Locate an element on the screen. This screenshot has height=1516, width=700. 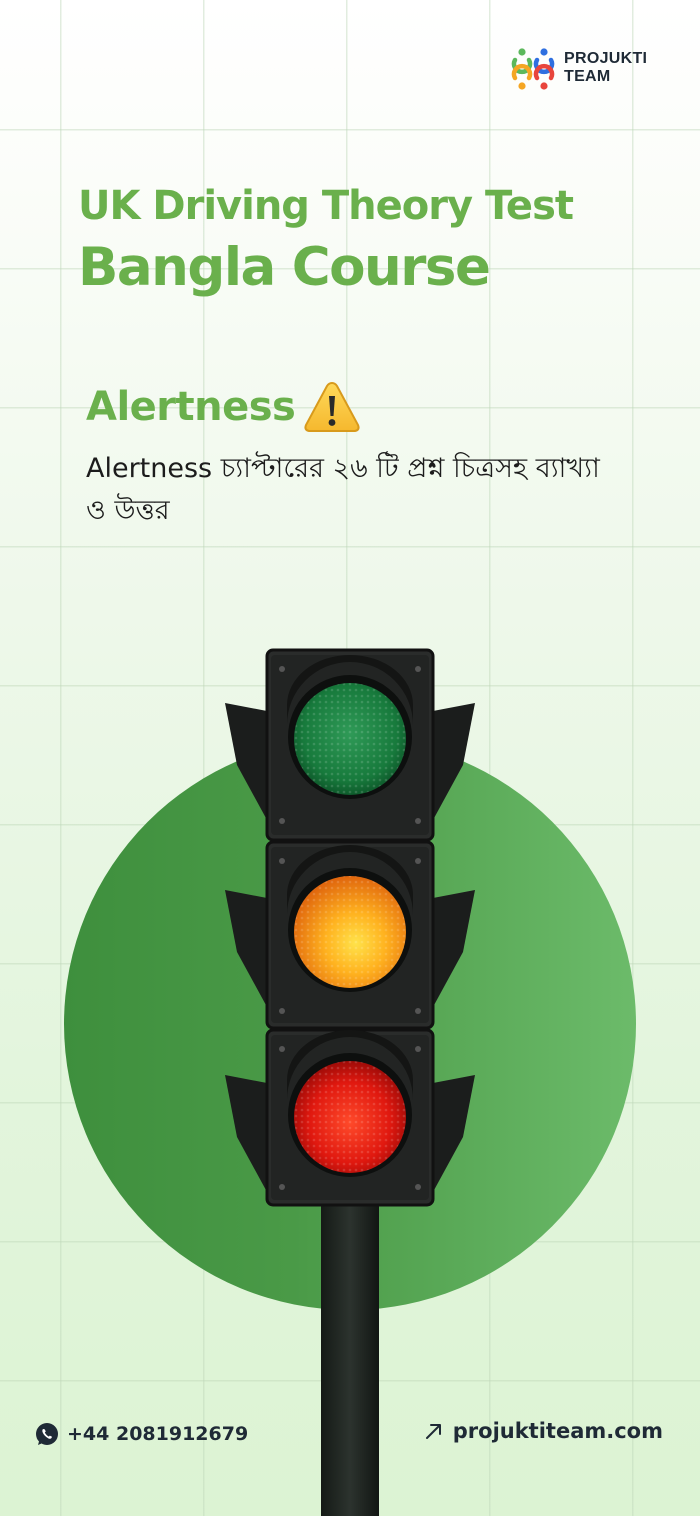
red-light is located at coordinates (350, 1117).